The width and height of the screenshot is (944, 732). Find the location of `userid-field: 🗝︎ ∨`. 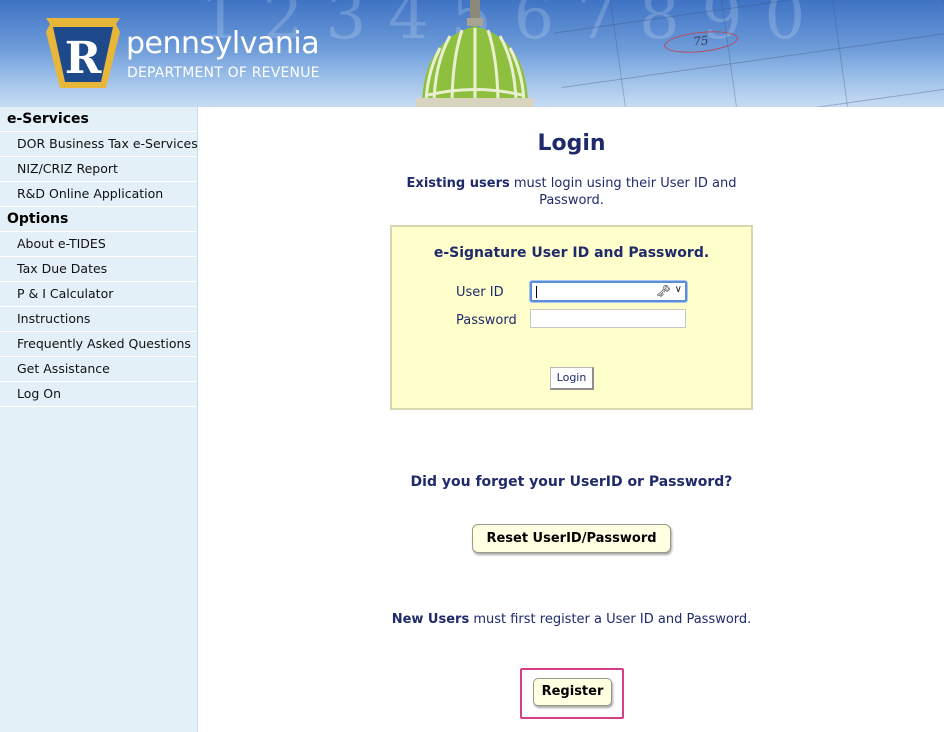

userid-field: 🗝︎ ∨ is located at coordinates (608, 291).